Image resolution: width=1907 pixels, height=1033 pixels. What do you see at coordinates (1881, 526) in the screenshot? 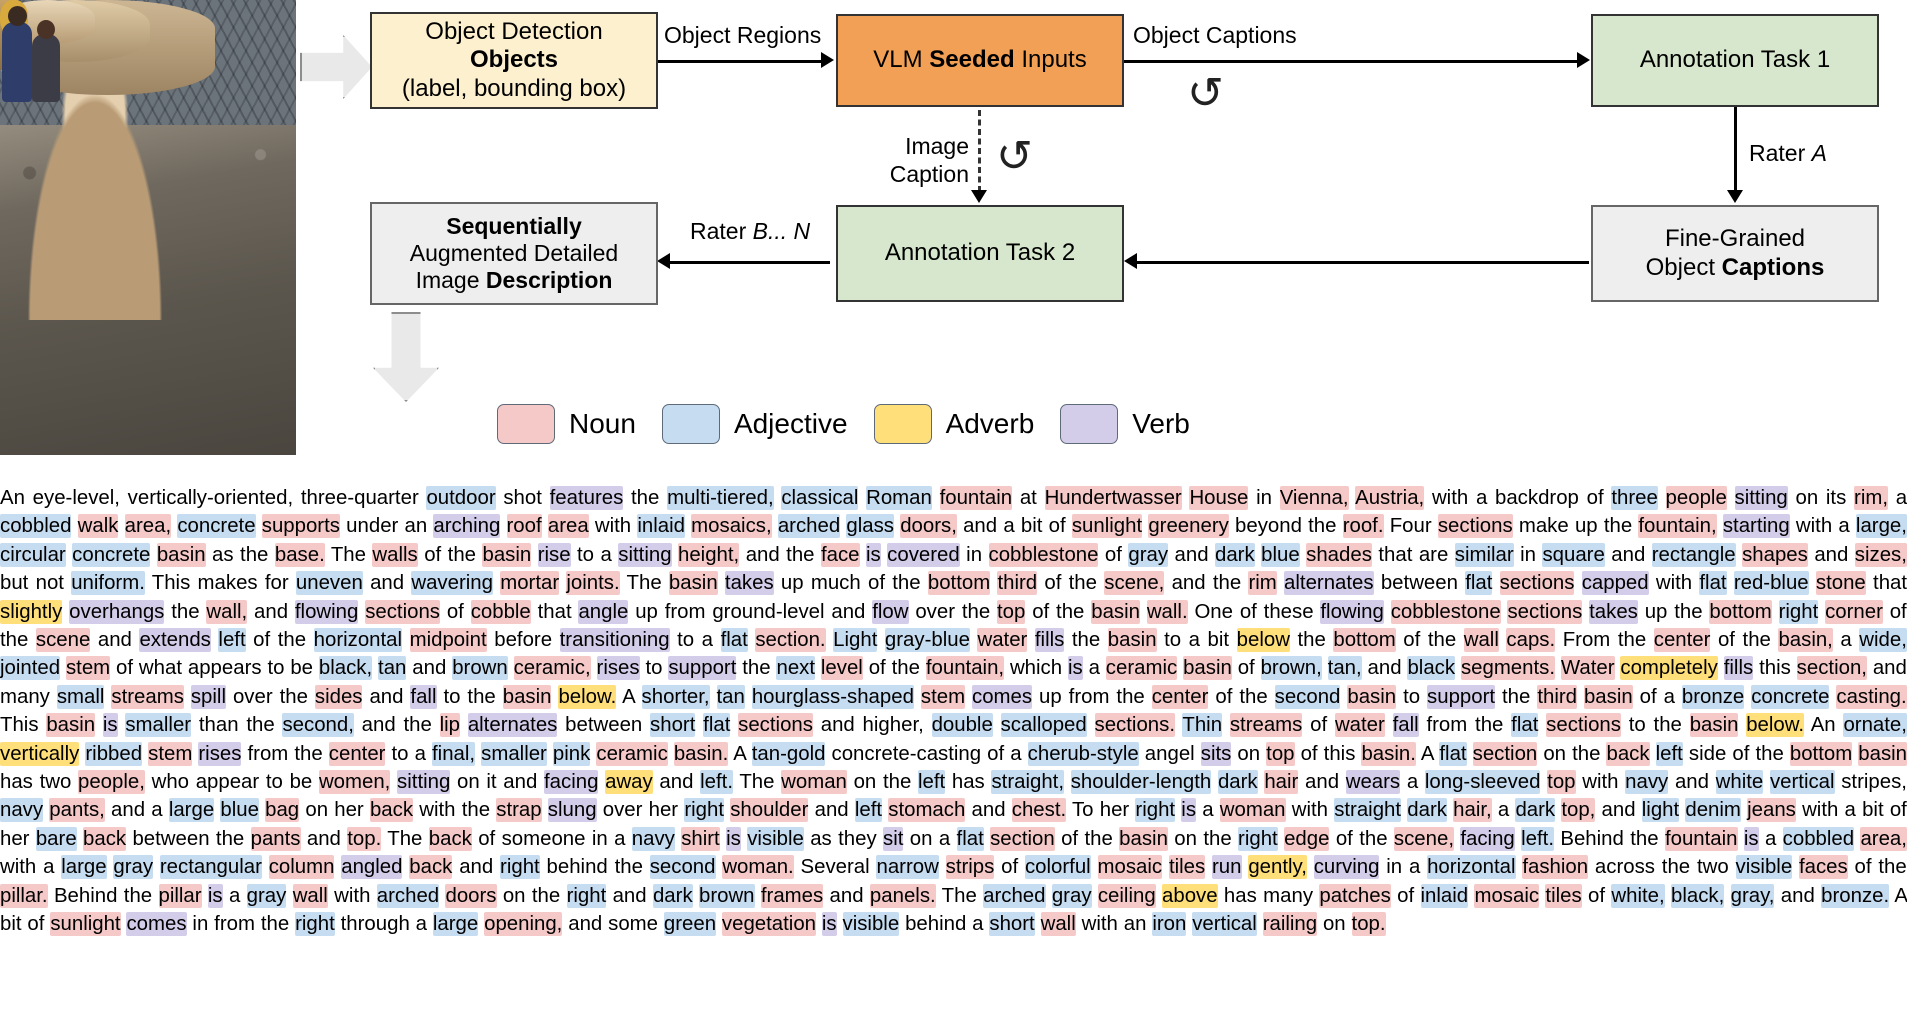
I see `pos-token-a: large,` at bounding box center [1881, 526].